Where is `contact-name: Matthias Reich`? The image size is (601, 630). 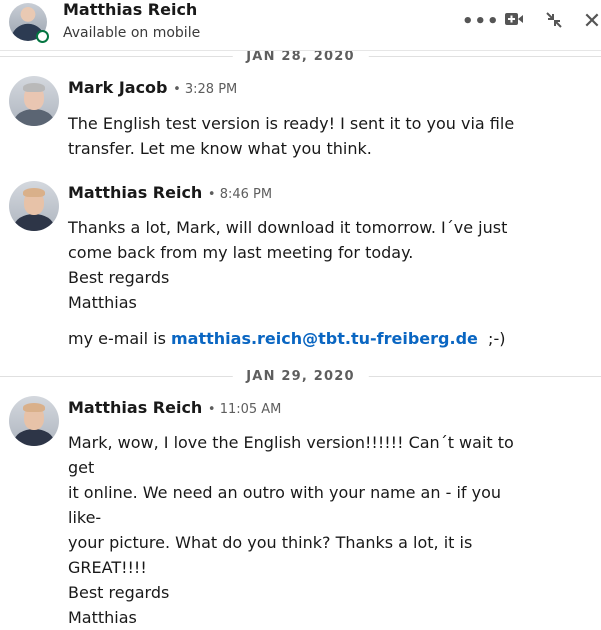 contact-name: Matthias Reich is located at coordinates (130, 10).